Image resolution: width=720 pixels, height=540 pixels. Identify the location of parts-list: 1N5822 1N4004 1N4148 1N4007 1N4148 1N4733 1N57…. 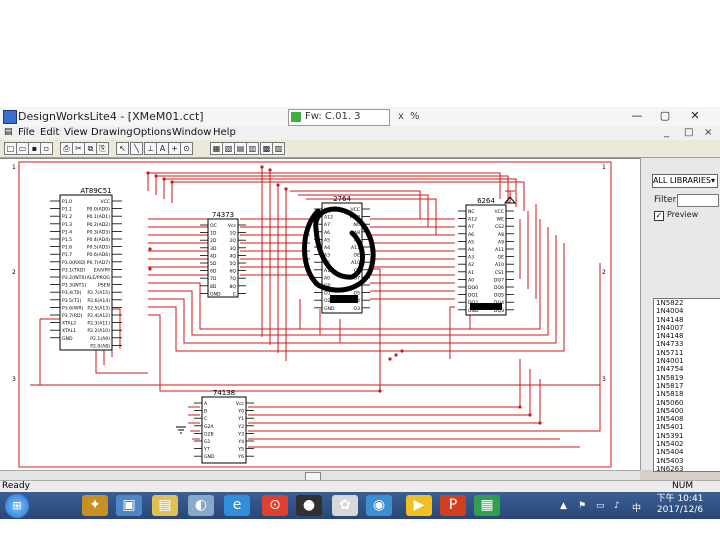
(686, 385).